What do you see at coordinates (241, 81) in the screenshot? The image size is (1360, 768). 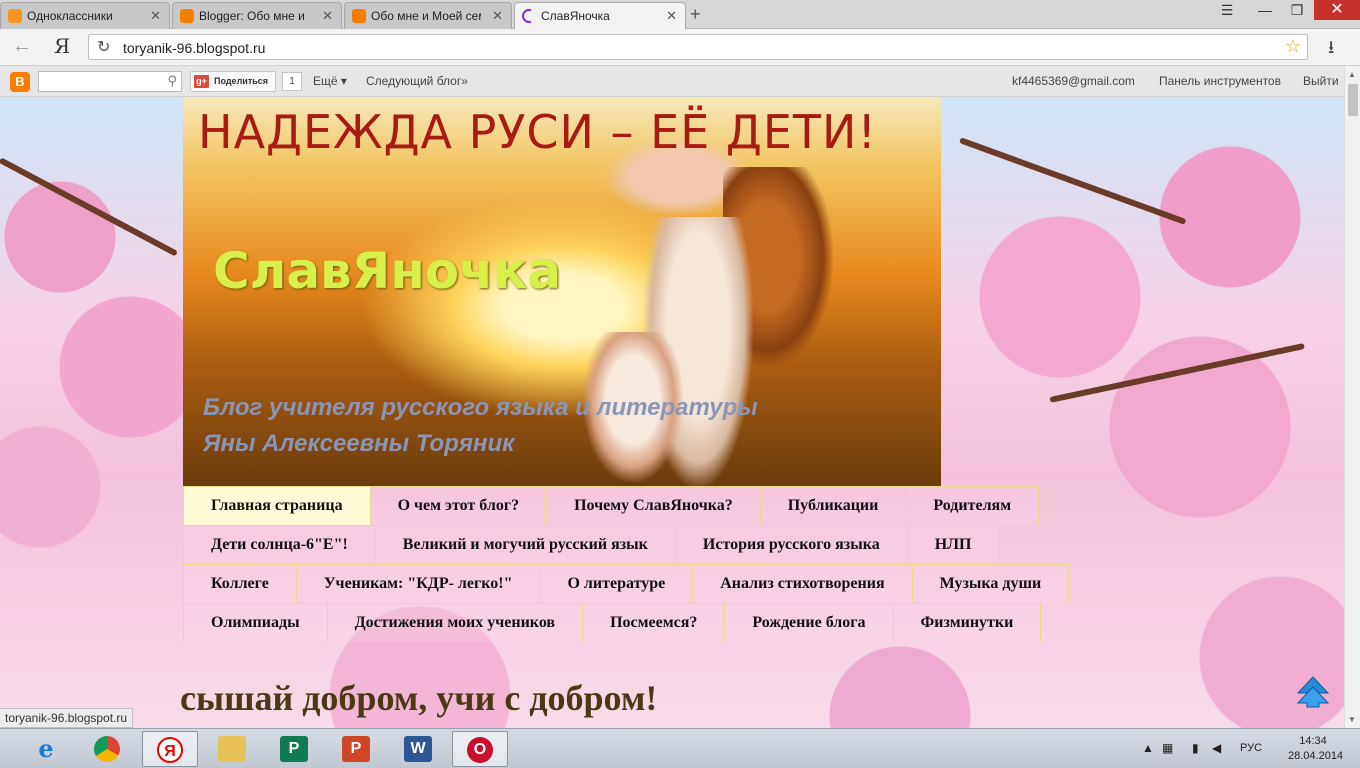 I see `share-label: Поделиться` at bounding box center [241, 81].